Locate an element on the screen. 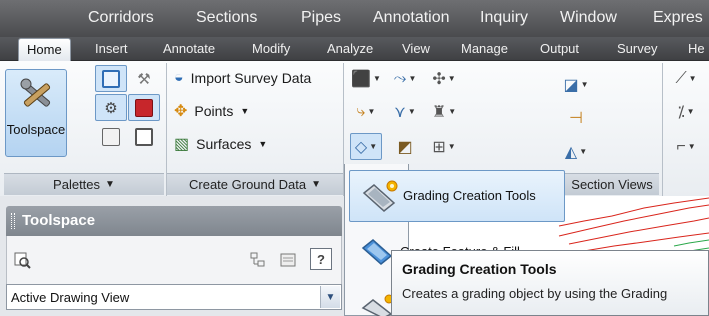 This screenshot has width=709, height=316. parcel-button: ⬛ ▼ is located at coordinates (366, 78).